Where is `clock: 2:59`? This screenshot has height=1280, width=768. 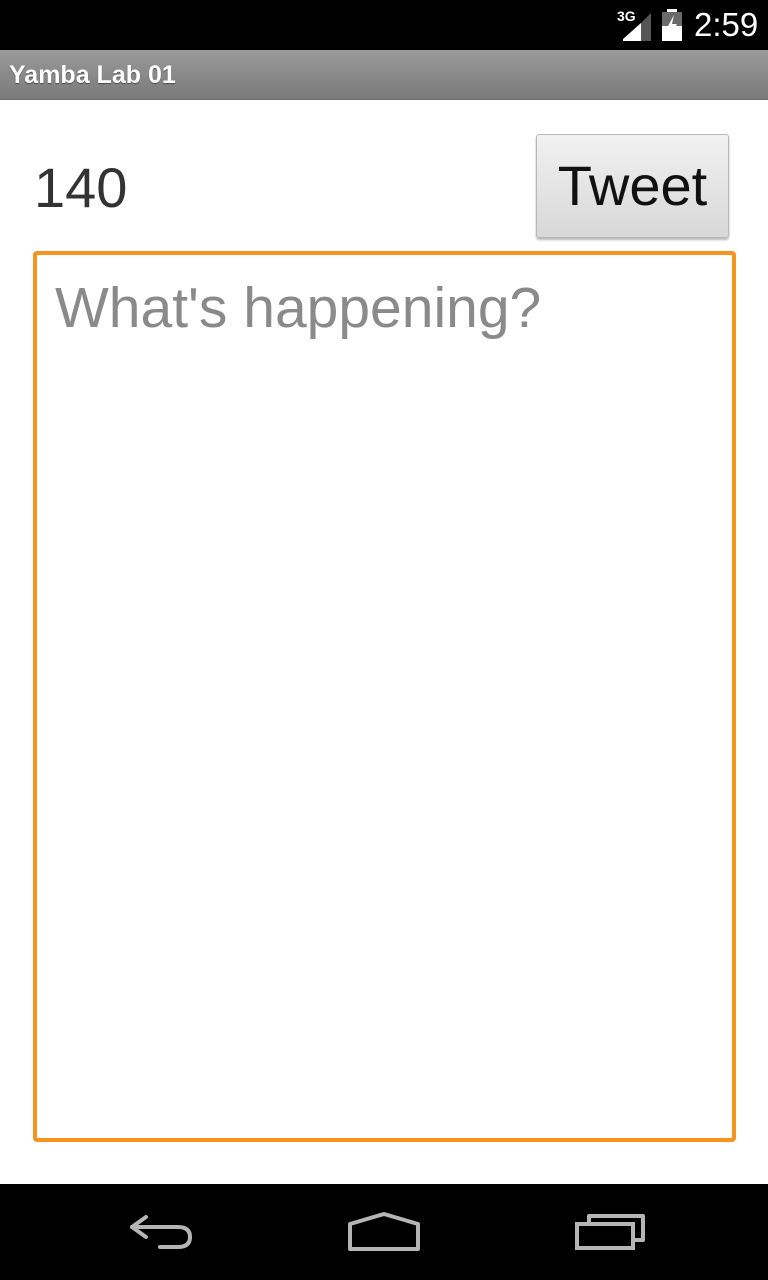
clock: 2:59 is located at coordinates (726, 24).